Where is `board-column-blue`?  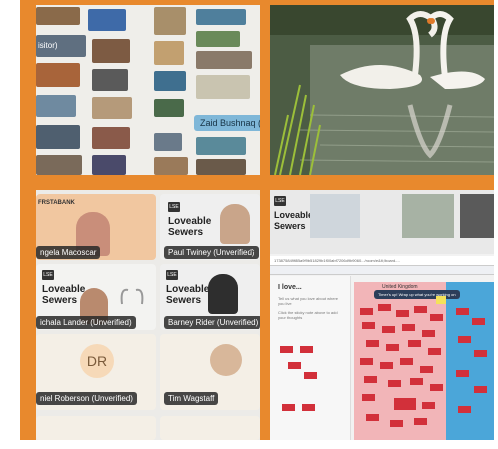 board-column-blue is located at coordinates (470, 361).